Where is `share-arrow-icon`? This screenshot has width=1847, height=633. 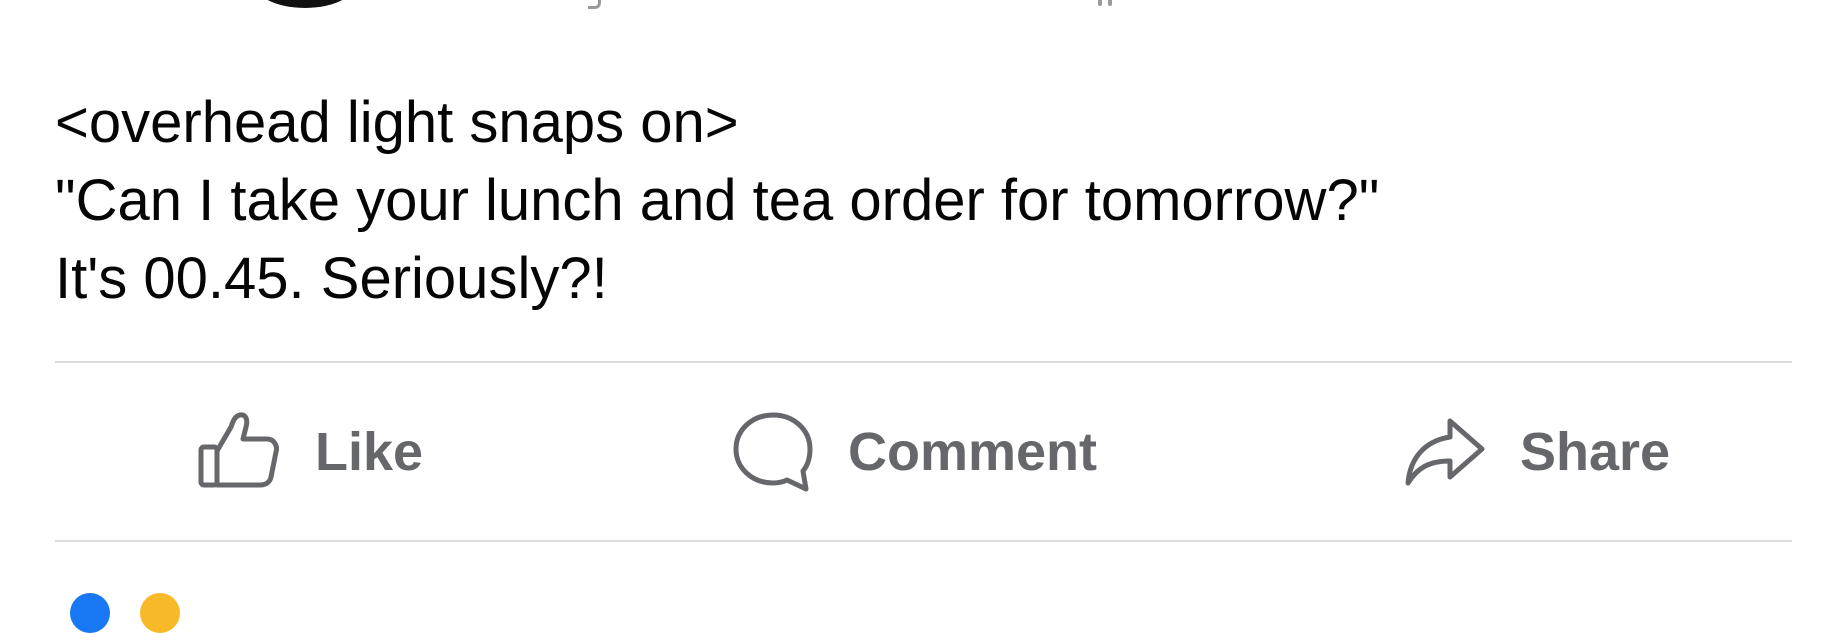
share-arrow-icon is located at coordinates (1445, 452).